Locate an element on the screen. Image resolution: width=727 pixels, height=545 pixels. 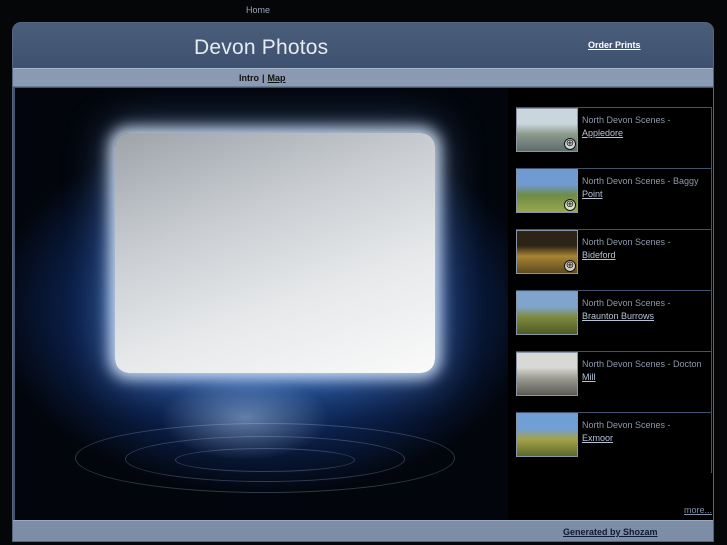
water-ripple is located at coordinates (265, 460).